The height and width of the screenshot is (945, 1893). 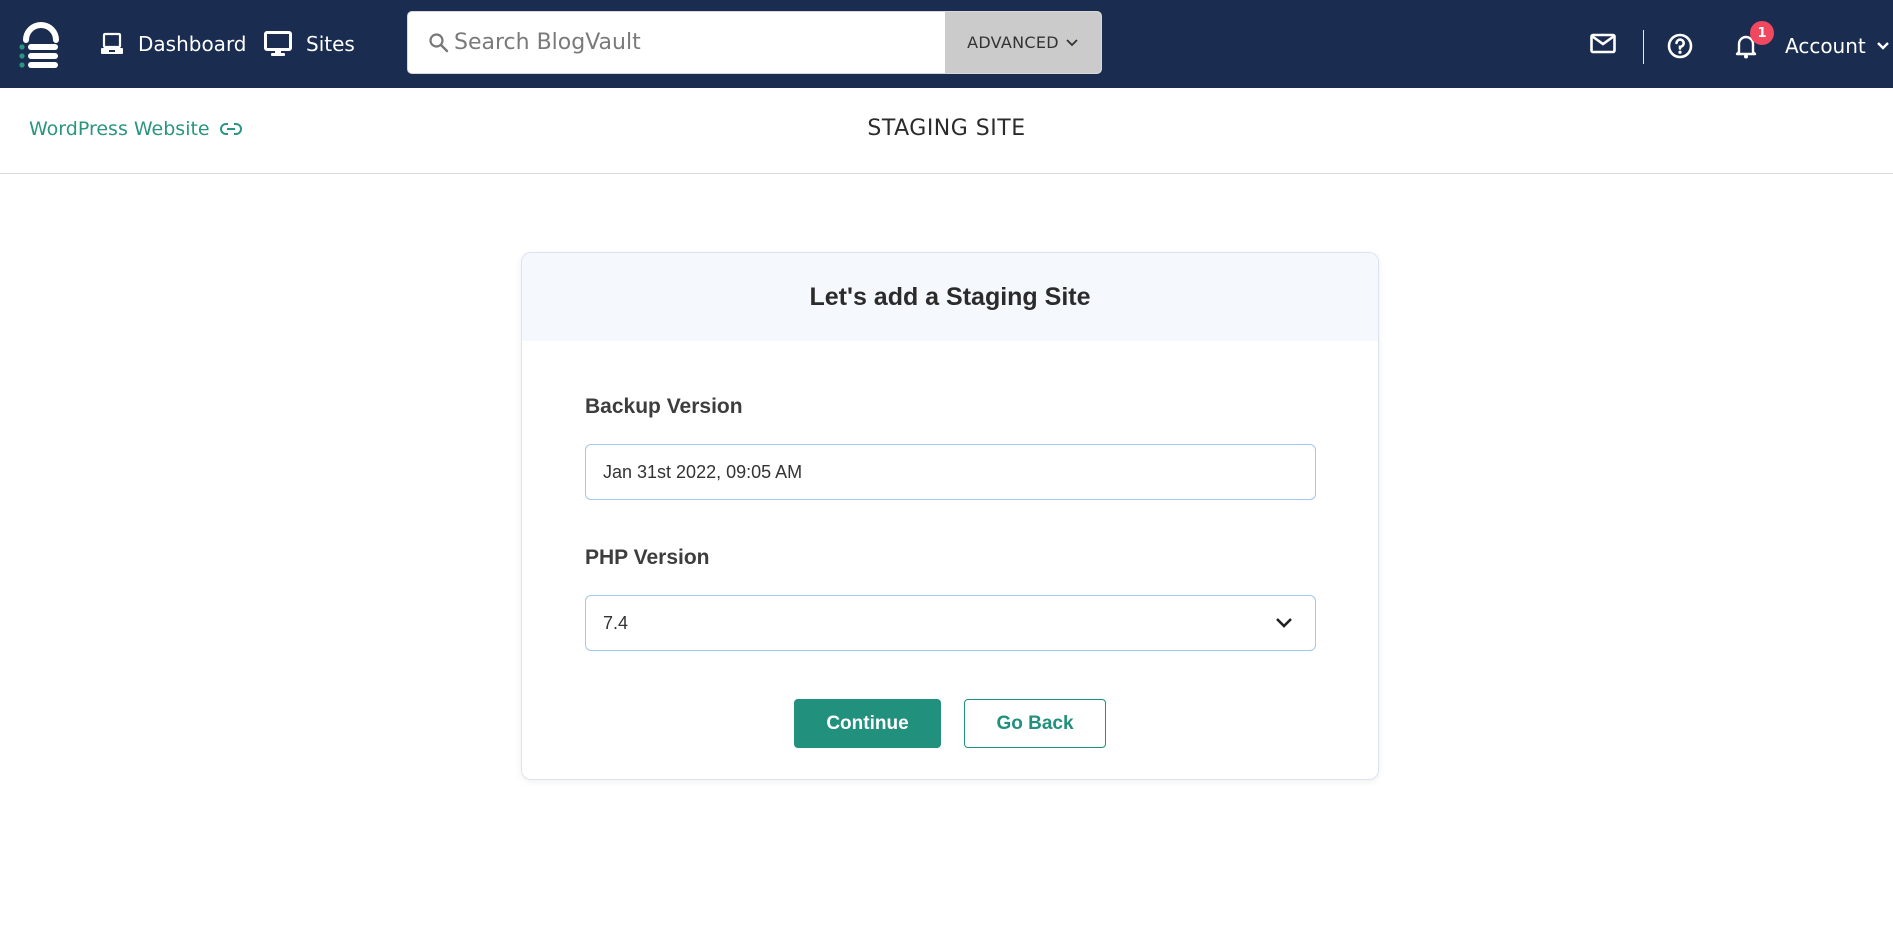 What do you see at coordinates (616, 622) in the screenshot?
I see `php-version-value: 7.4` at bounding box center [616, 622].